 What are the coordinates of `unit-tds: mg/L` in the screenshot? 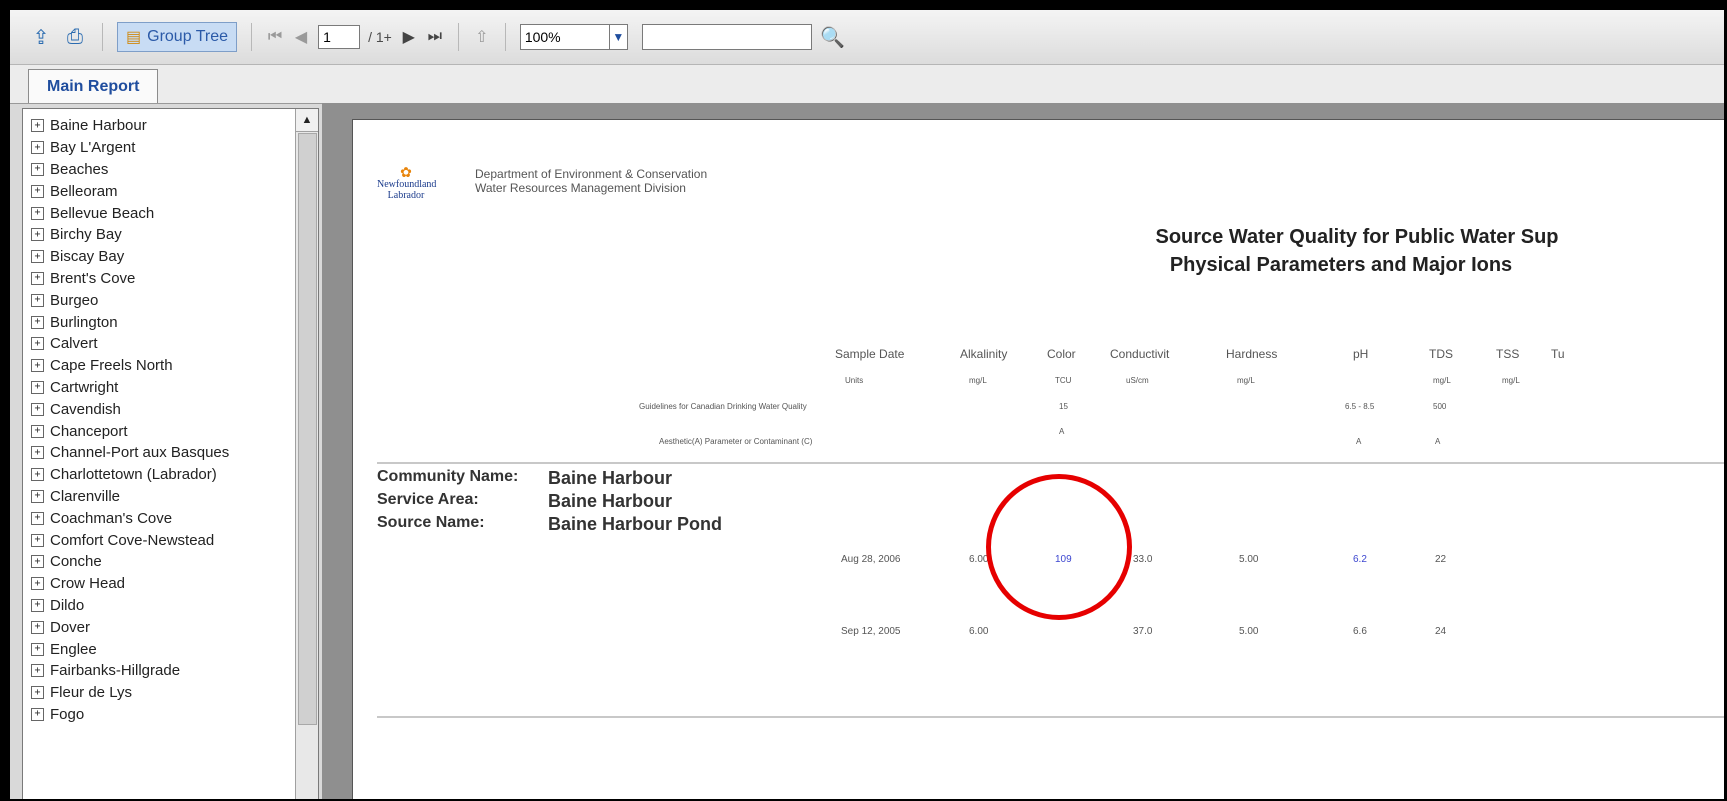 It's located at (1442, 380).